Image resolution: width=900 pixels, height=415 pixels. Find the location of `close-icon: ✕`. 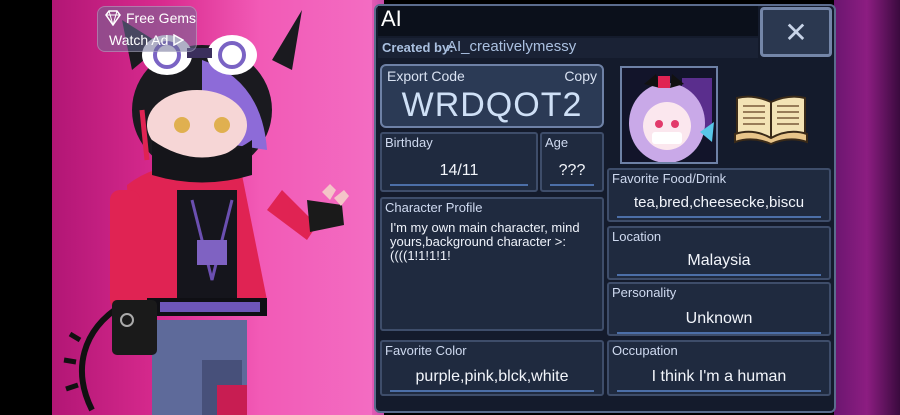

close-icon: ✕ is located at coordinates (796, 32).